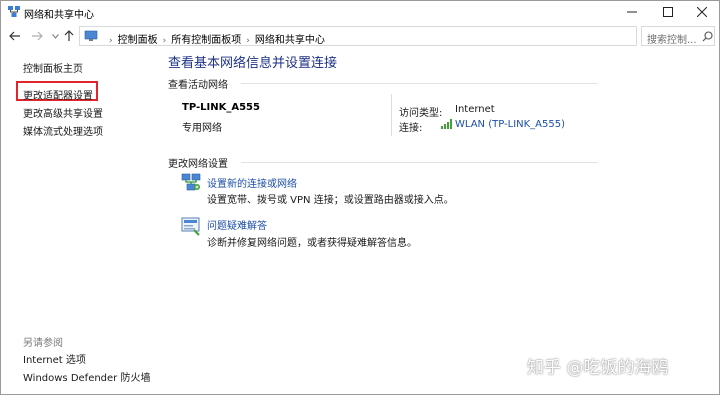 The image size is (720, 395). Describe the element at coordinates (290, 40) in the screenshot. I see `breadcrumb-item: 网络和共享中心` at that location.